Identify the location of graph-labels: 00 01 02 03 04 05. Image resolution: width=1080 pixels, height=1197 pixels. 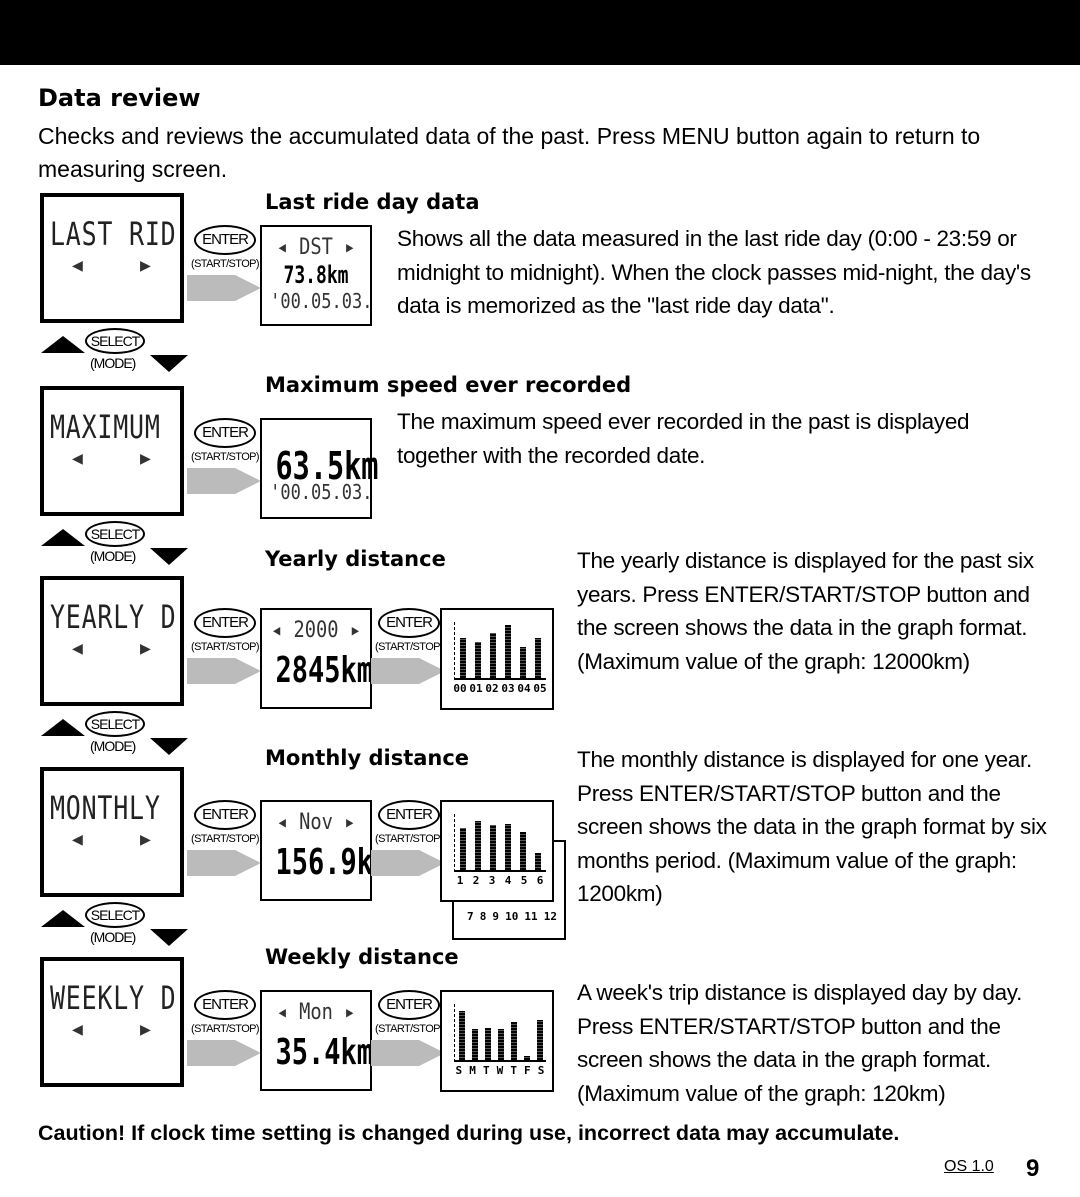
(500, 688).